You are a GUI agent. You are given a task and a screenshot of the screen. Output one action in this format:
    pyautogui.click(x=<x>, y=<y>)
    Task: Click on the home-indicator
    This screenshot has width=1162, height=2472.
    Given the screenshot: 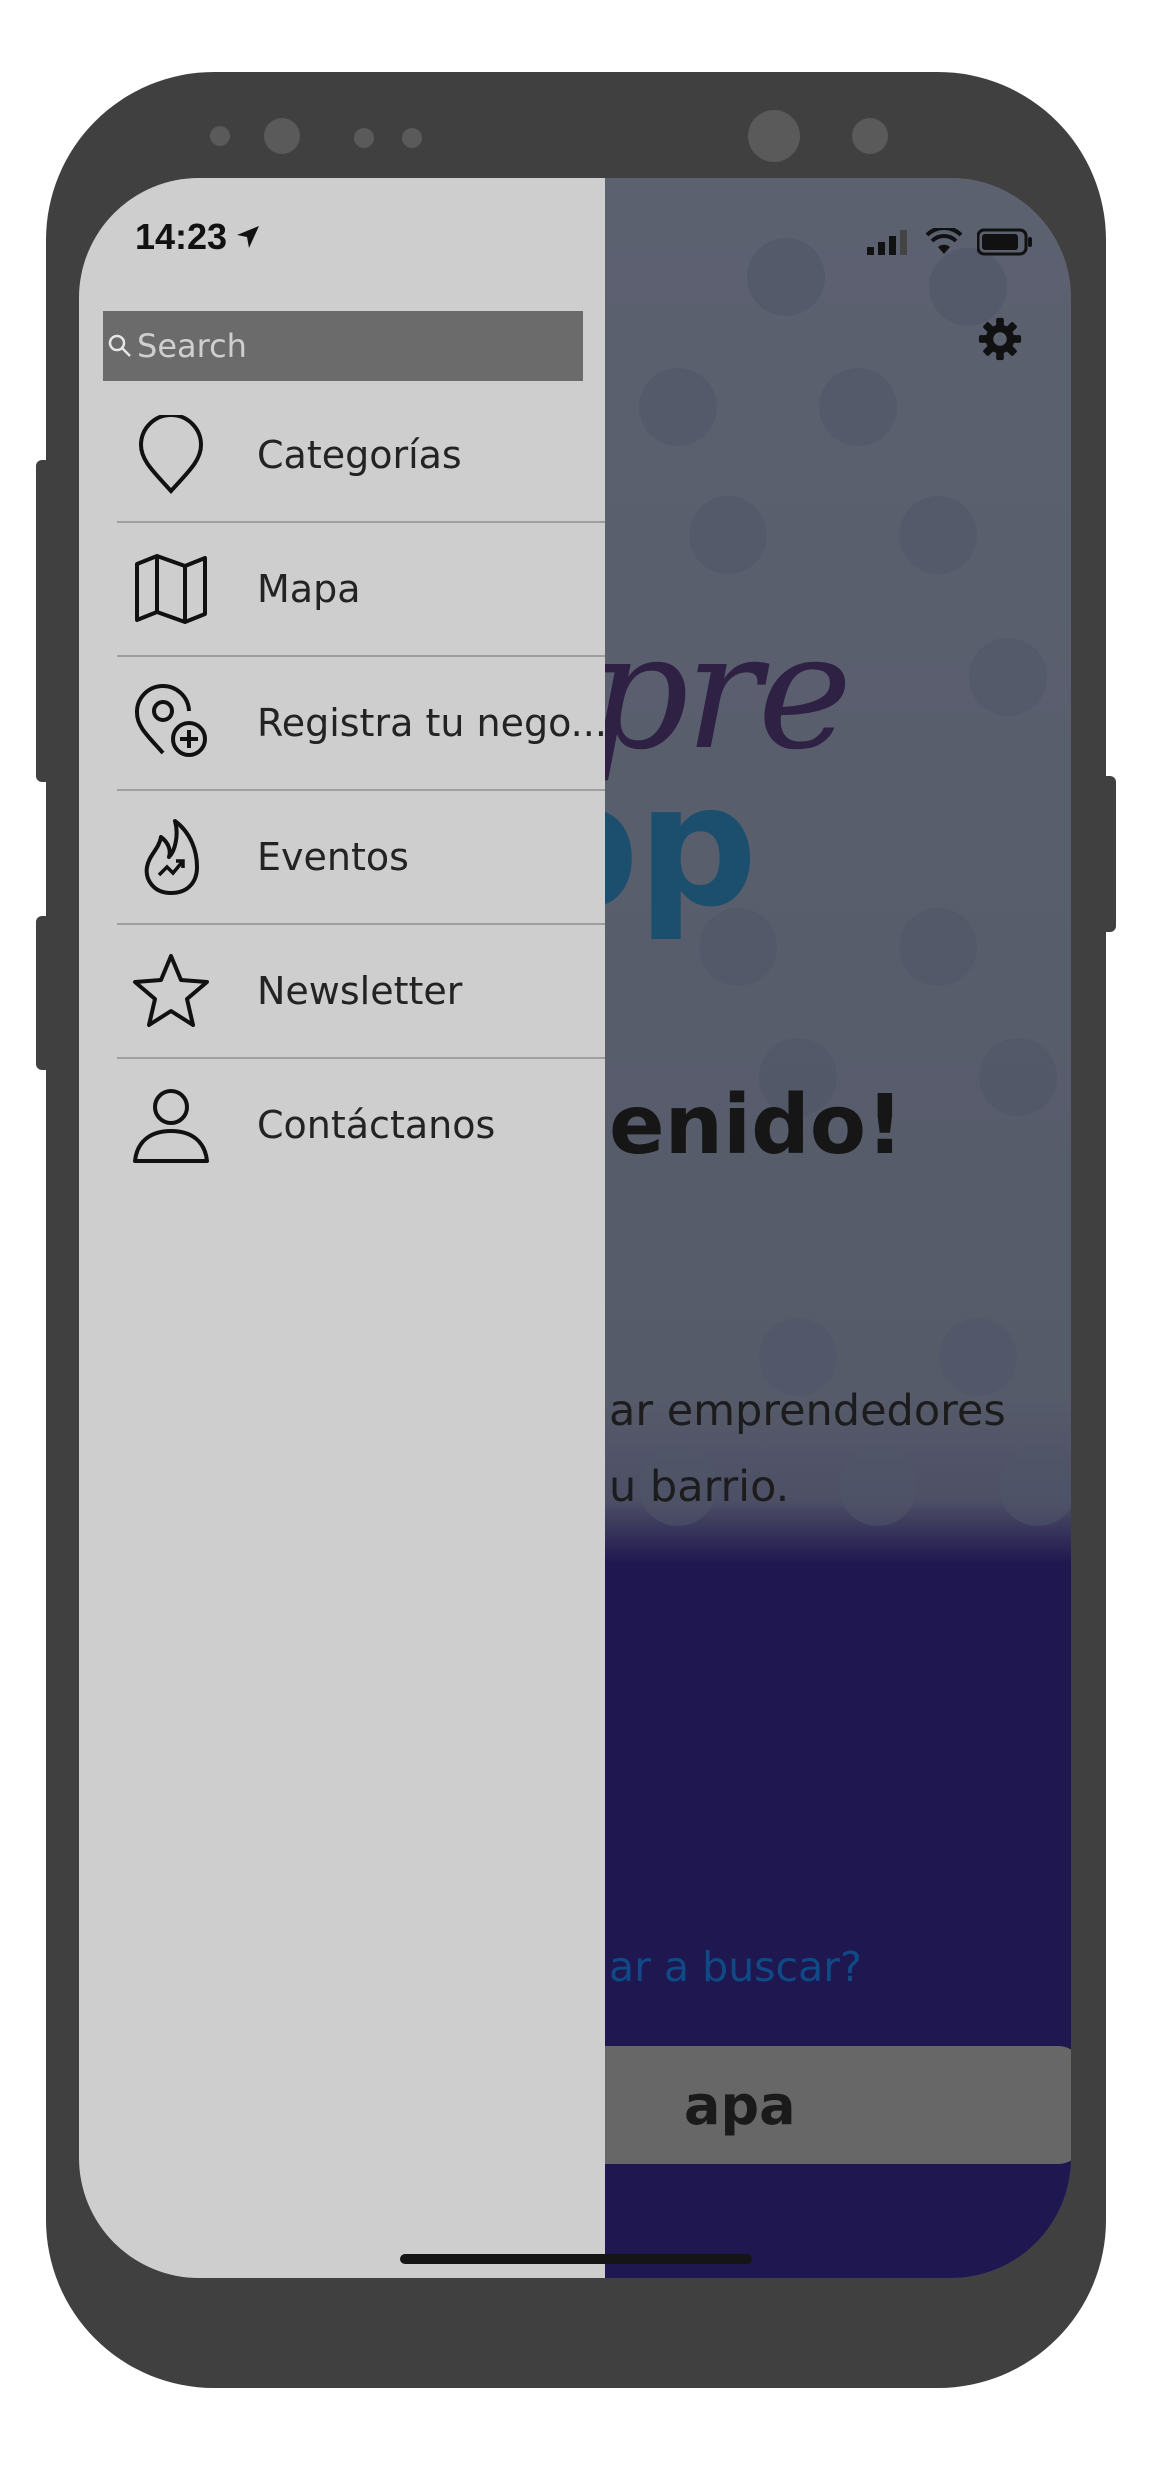 What is the action you would take?
    pyautogui.click(x=576, y=2259)
    